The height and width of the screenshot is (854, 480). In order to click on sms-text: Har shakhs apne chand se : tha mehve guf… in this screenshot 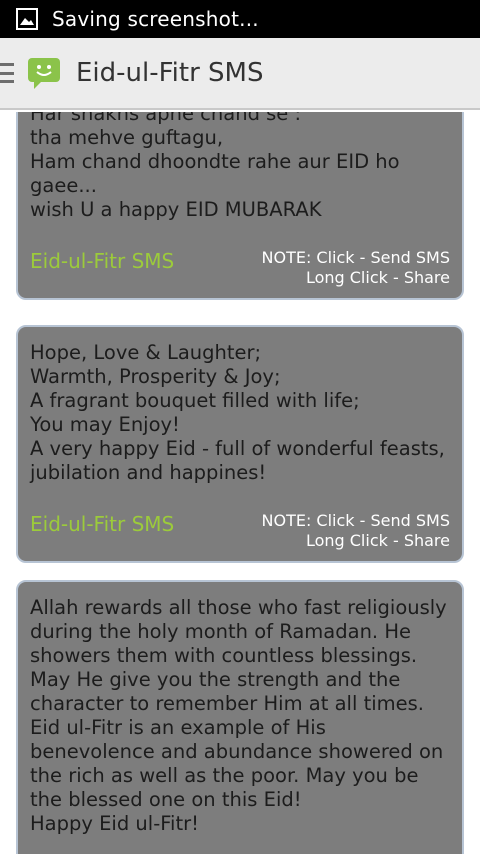, I will do `click(215, 166)`.